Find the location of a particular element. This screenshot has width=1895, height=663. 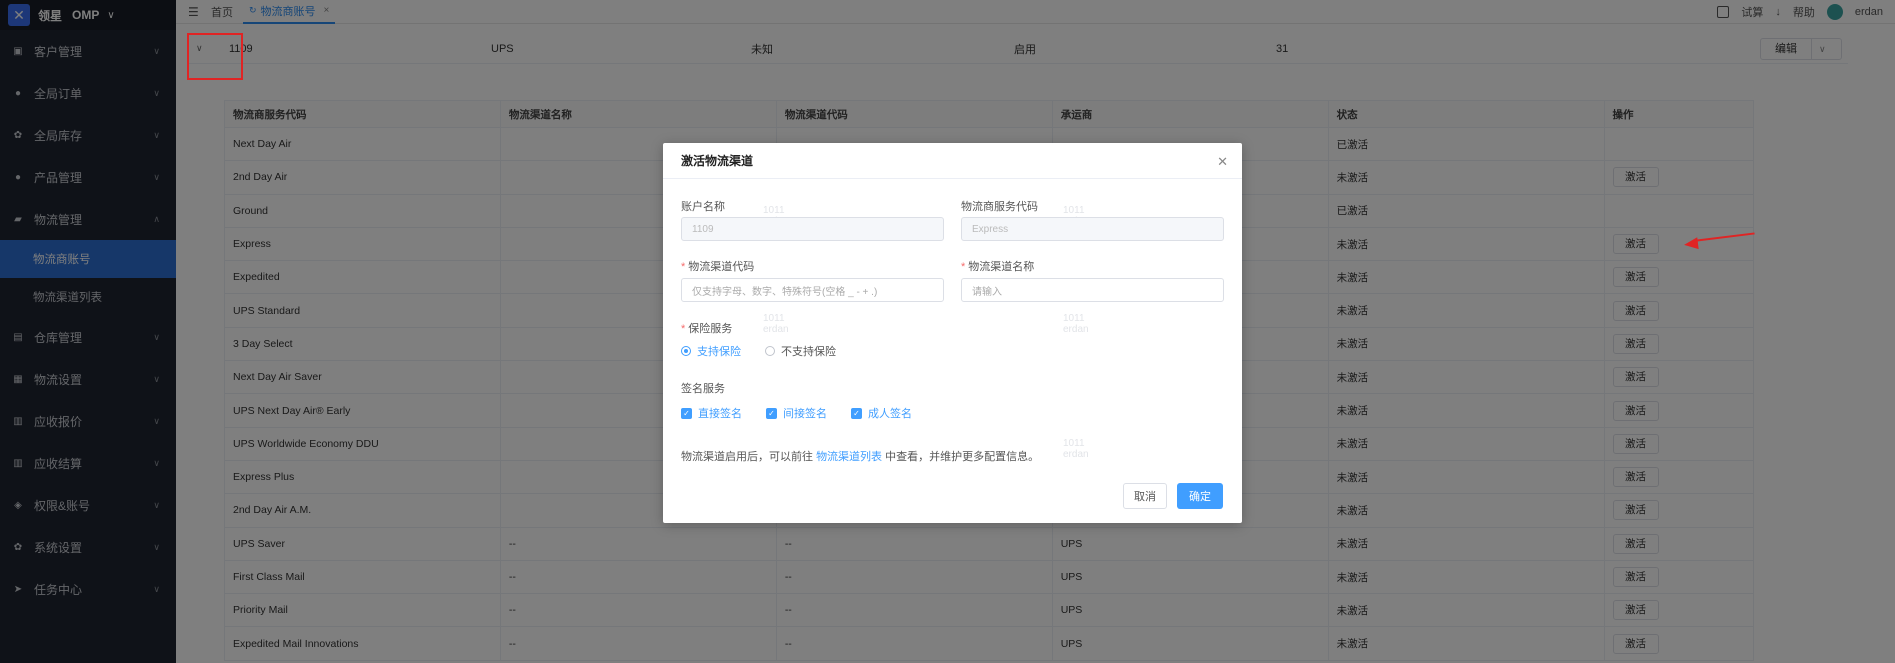

channel-name-input: 请输入 is located at coordinates (1092, 290).